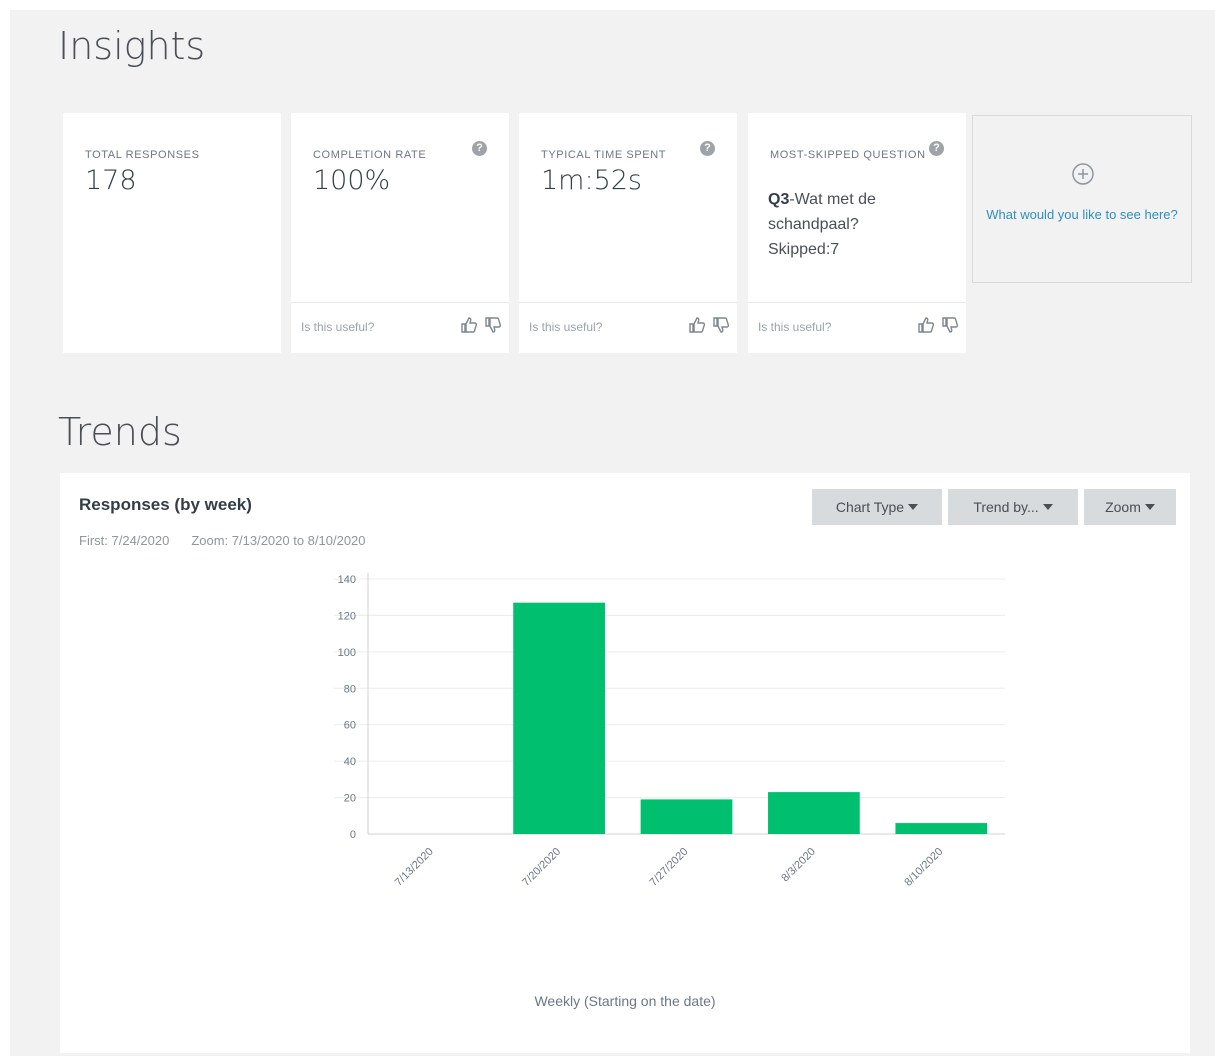 The image size is (1215, 1056). What do you see at coordinates (669, 867) in the screenshot?
I see `x-tick-label: 7/27/2020` at bounding box center [669, 867].